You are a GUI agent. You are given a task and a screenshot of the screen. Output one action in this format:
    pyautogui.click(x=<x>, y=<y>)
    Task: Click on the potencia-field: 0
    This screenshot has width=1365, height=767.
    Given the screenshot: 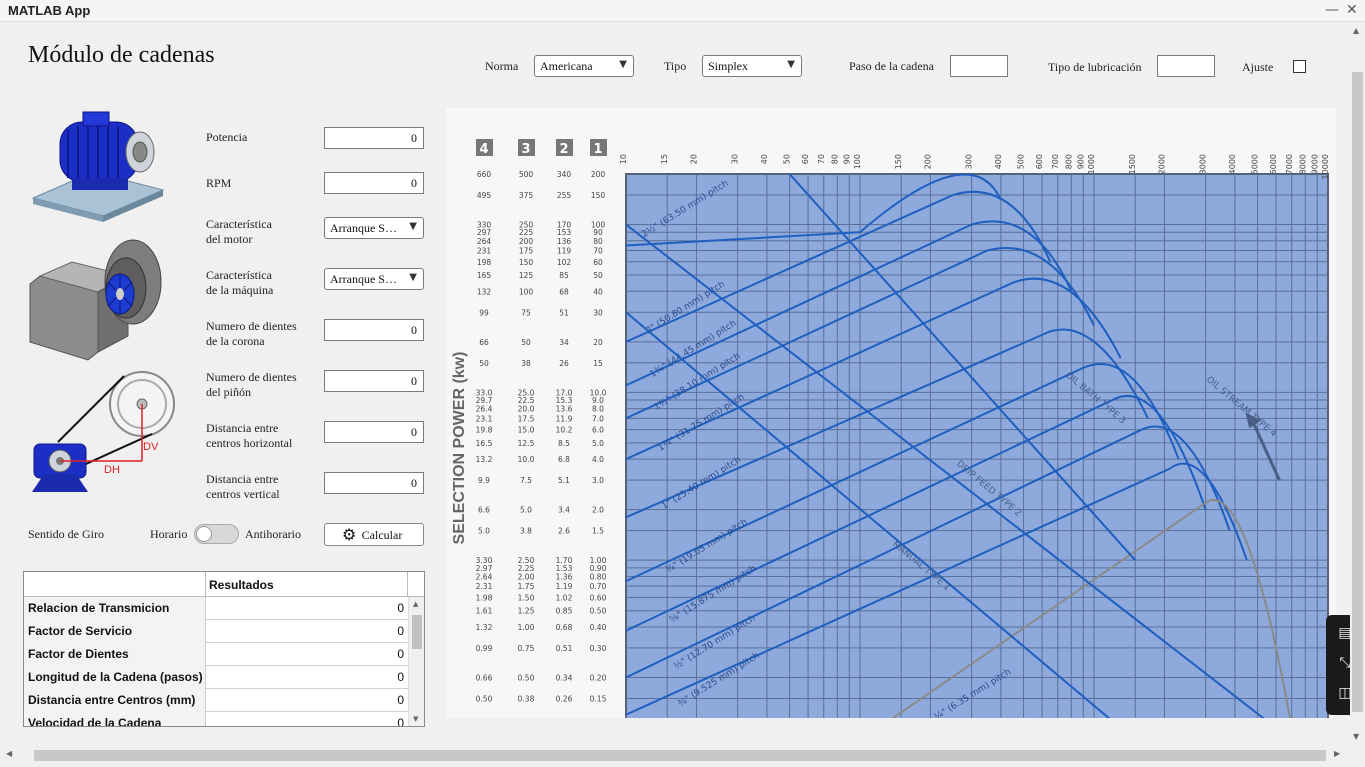 What is the action you would take?
    pyautogui.click(x=374, y=138)
    